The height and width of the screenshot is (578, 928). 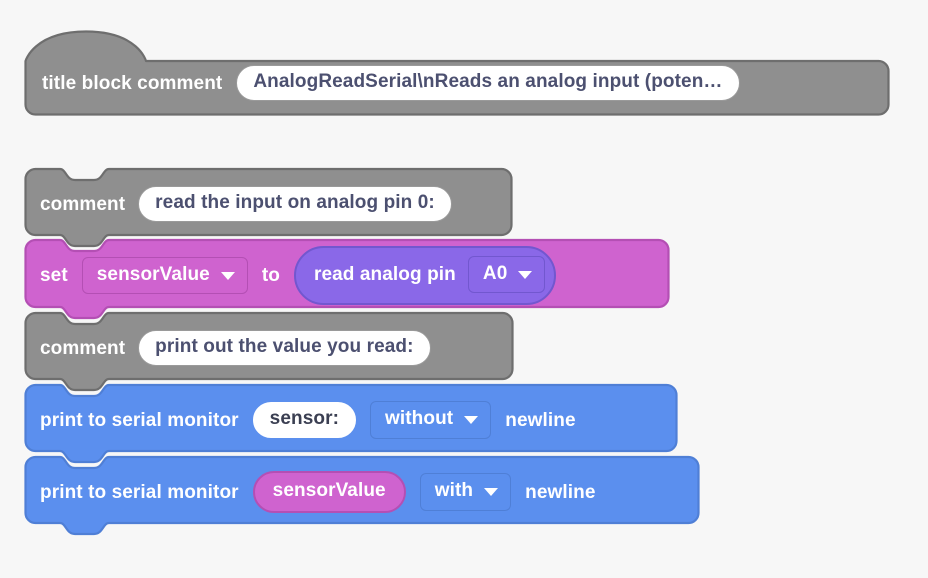 What do you see at coordinates (132, 83) in the screenshot?
I see `block-label-title-block-comment: title block comment` at bounding box center [132, 83].